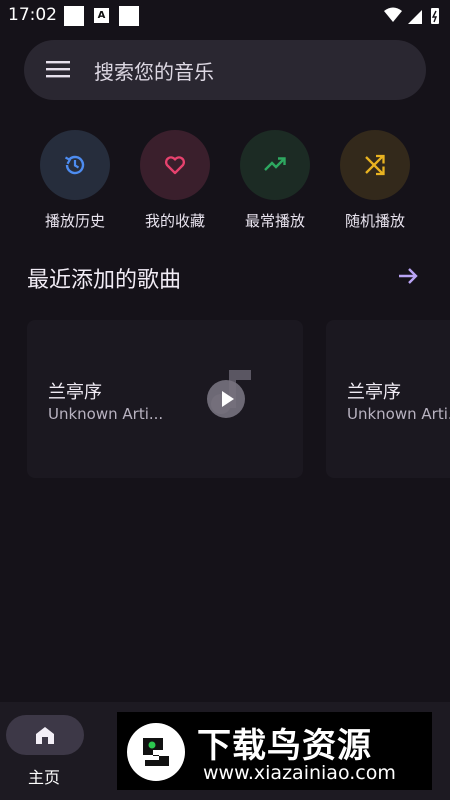 The height and width of the screenshot is (800, 450). I want to click on watermark-banner: 下载鸟资源 www.xiazainiao.com, so click(274, 751).